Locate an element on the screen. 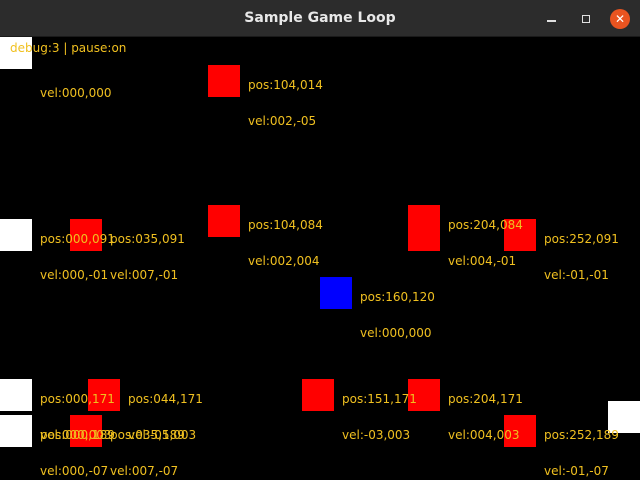 This screenshot has height=480, width=640. entity-label: pos:252,091 vel:-01,-01 is located at coordinates (581, 257).